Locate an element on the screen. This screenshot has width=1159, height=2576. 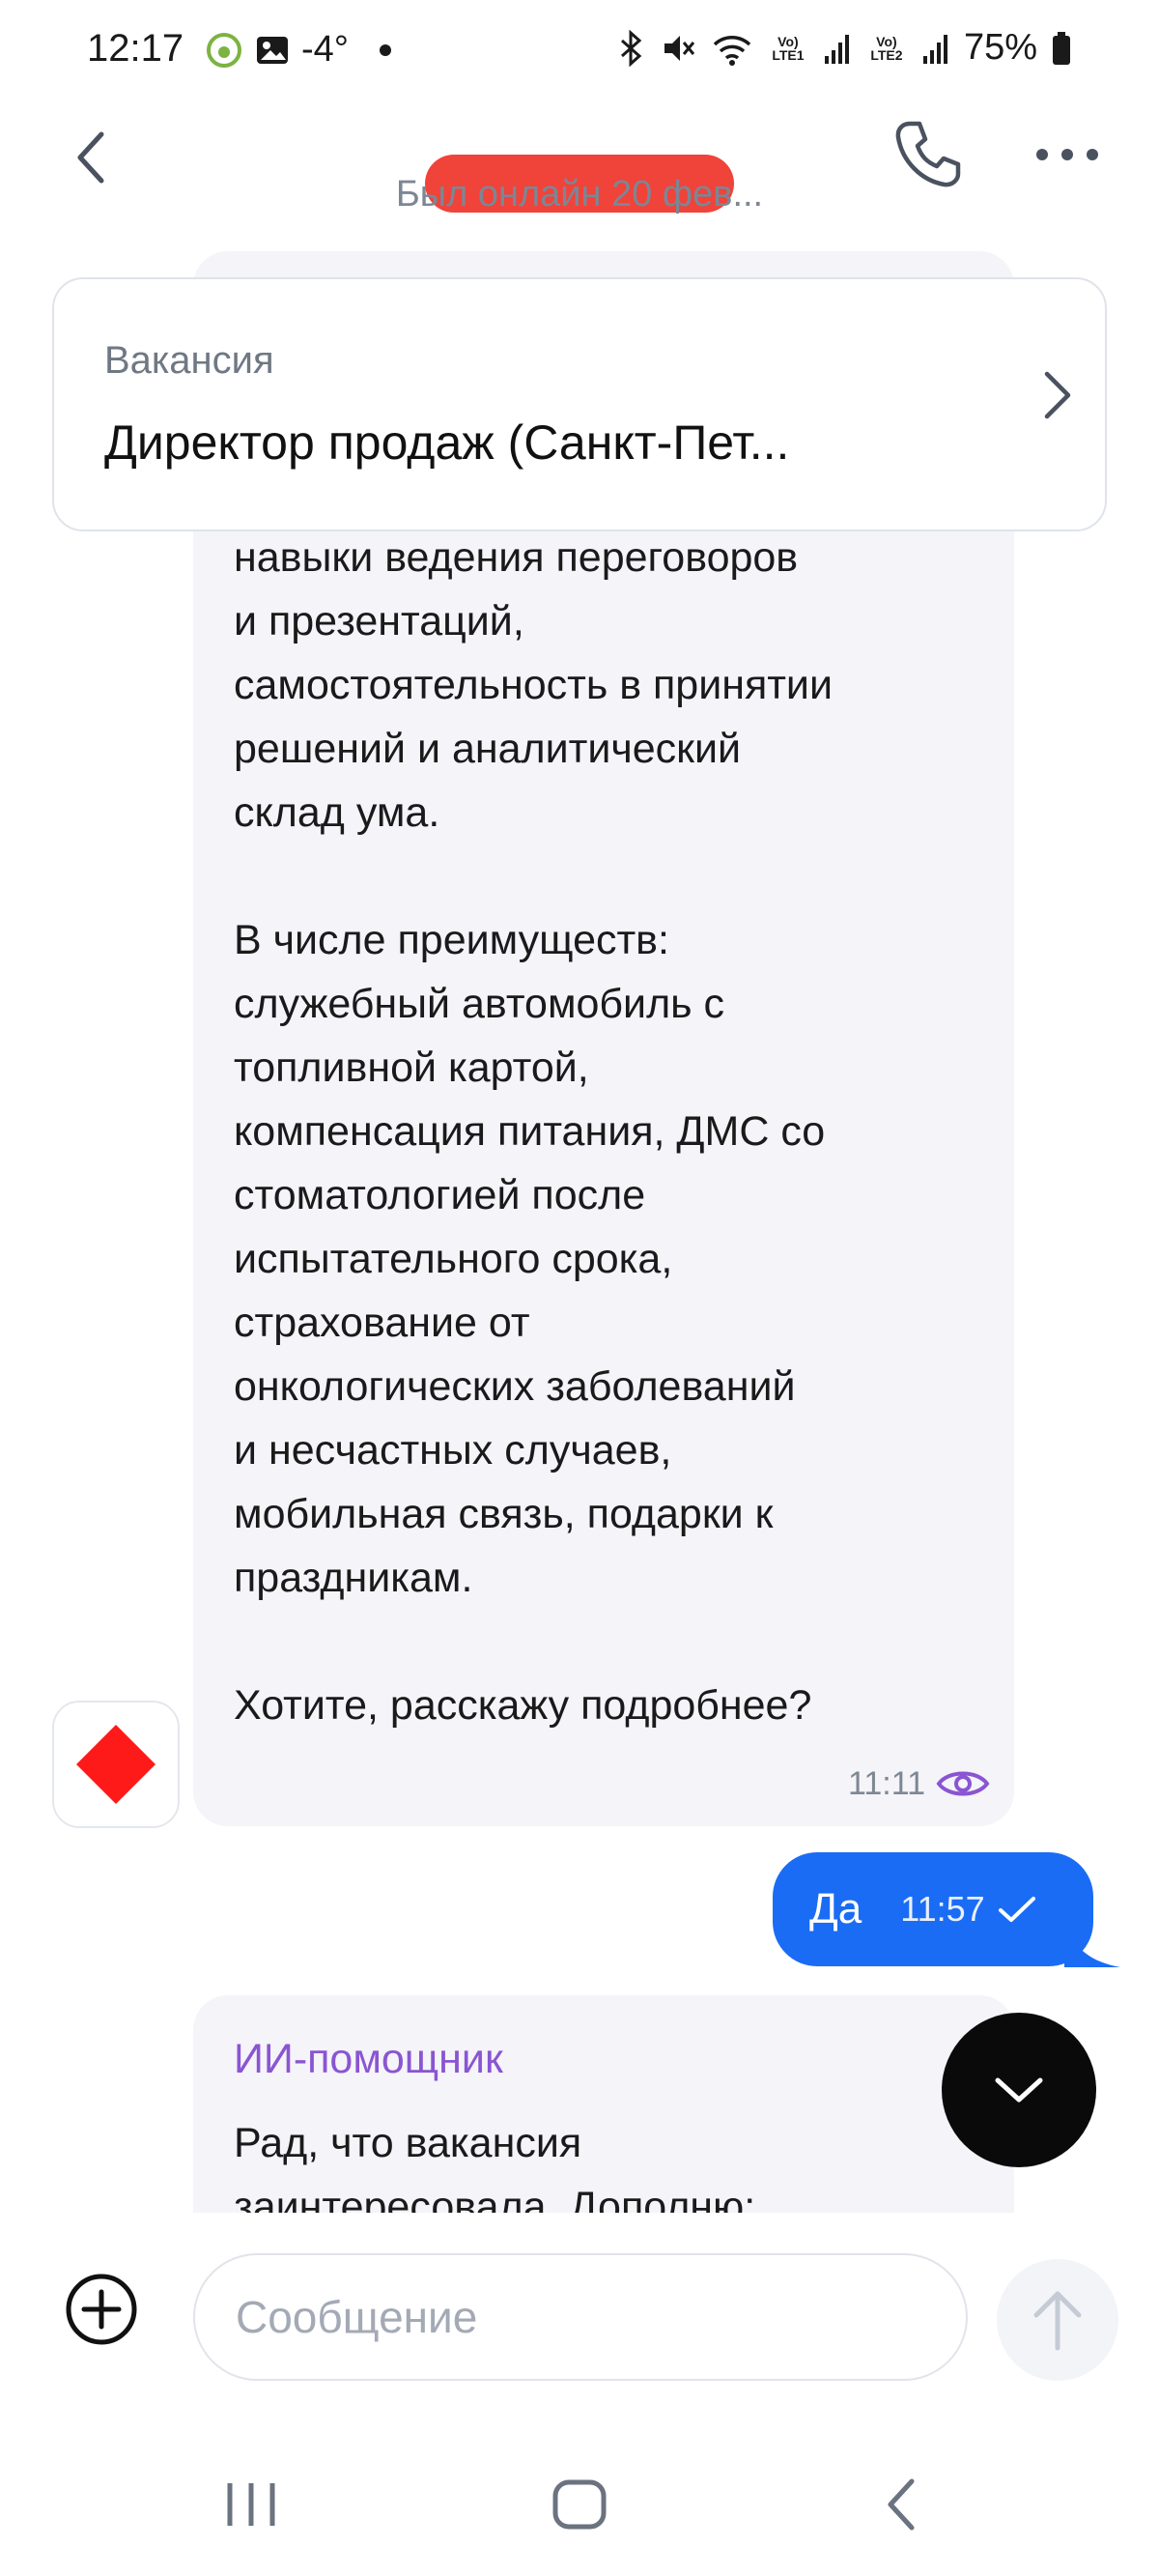
more-button is located at coordinates (1067, 155).